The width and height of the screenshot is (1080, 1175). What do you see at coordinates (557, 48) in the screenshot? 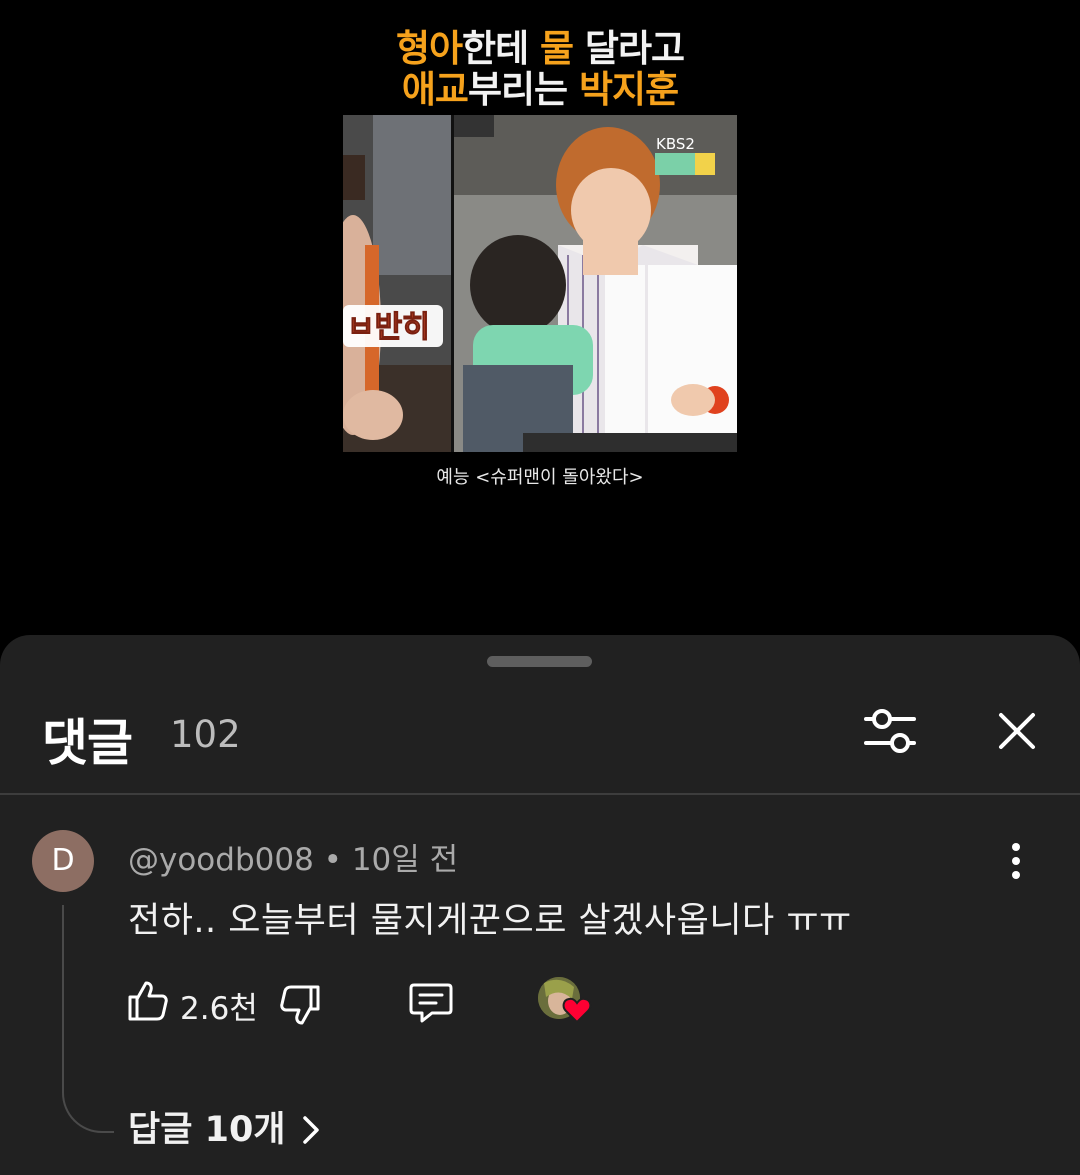
I see `title-word: 물` at bounding box center [557, 48].